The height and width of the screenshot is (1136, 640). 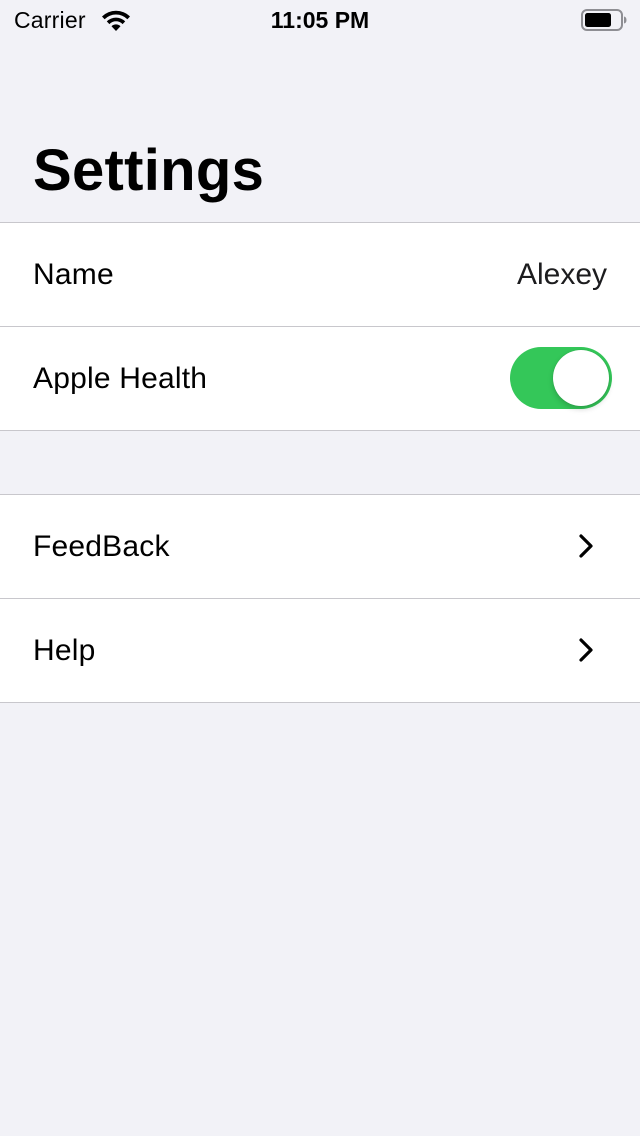 What do you see at coordinates (101, 546) in the screenshot?
I see `feedback-label: FeedBack` at bounding box center [101, 546].